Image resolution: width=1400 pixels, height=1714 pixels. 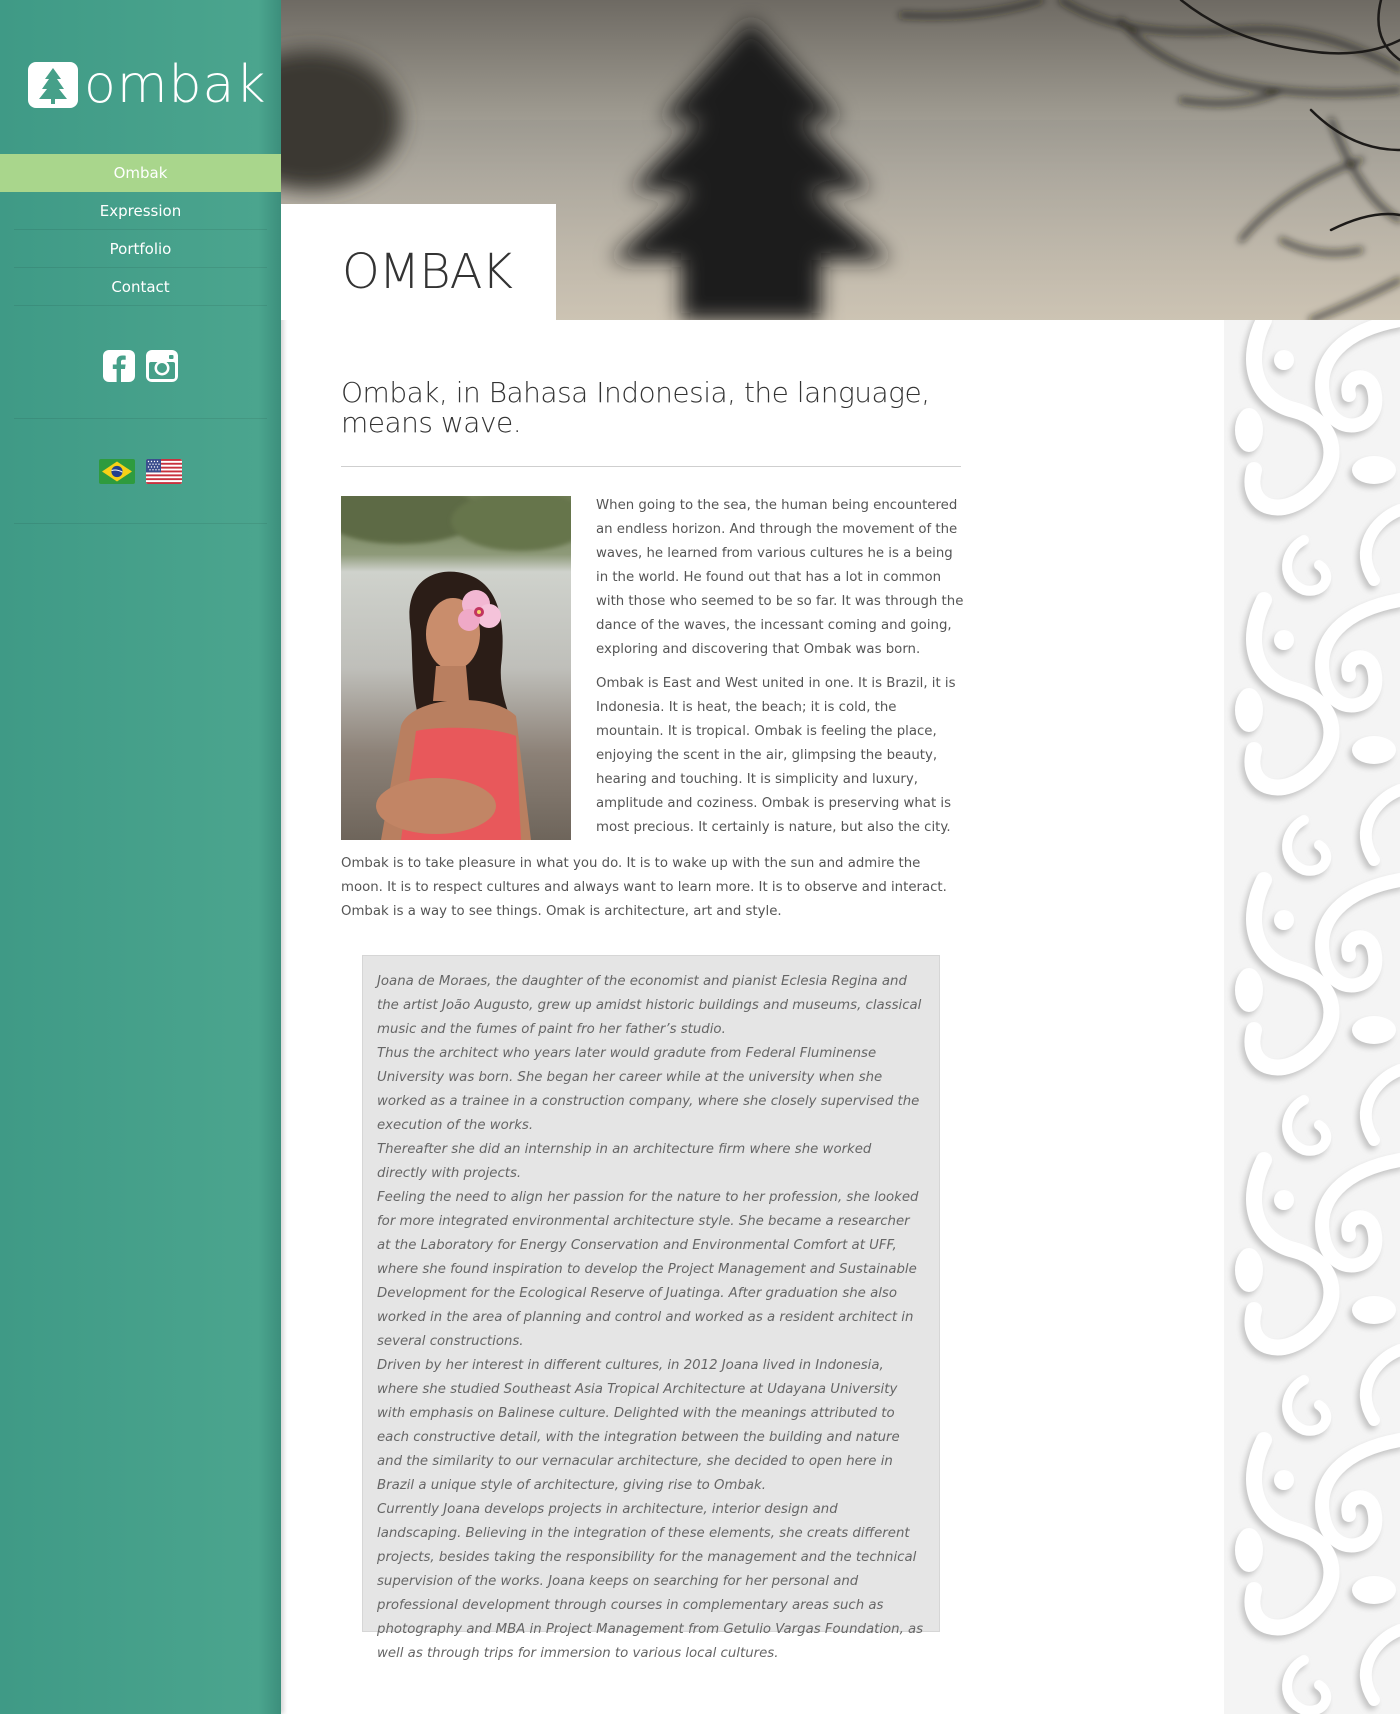 I want to click on logo: ombak, so click(x=147, y=85).